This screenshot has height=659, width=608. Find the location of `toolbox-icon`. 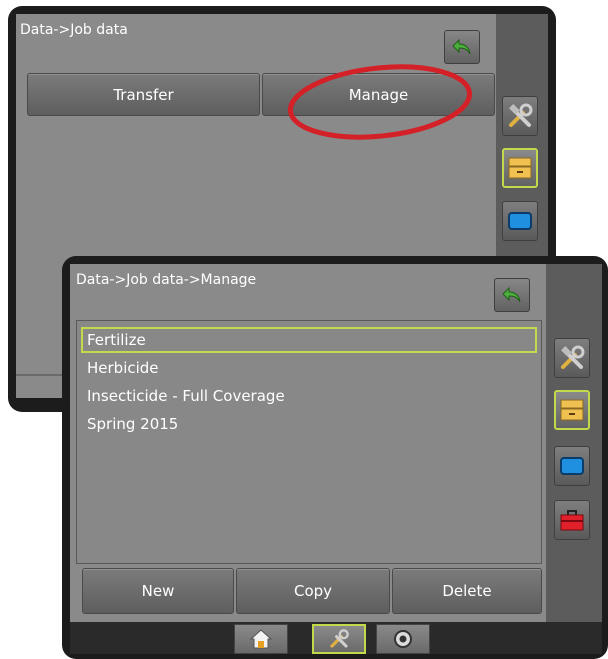

toolbox-icon is located at coordinates (572, 520).